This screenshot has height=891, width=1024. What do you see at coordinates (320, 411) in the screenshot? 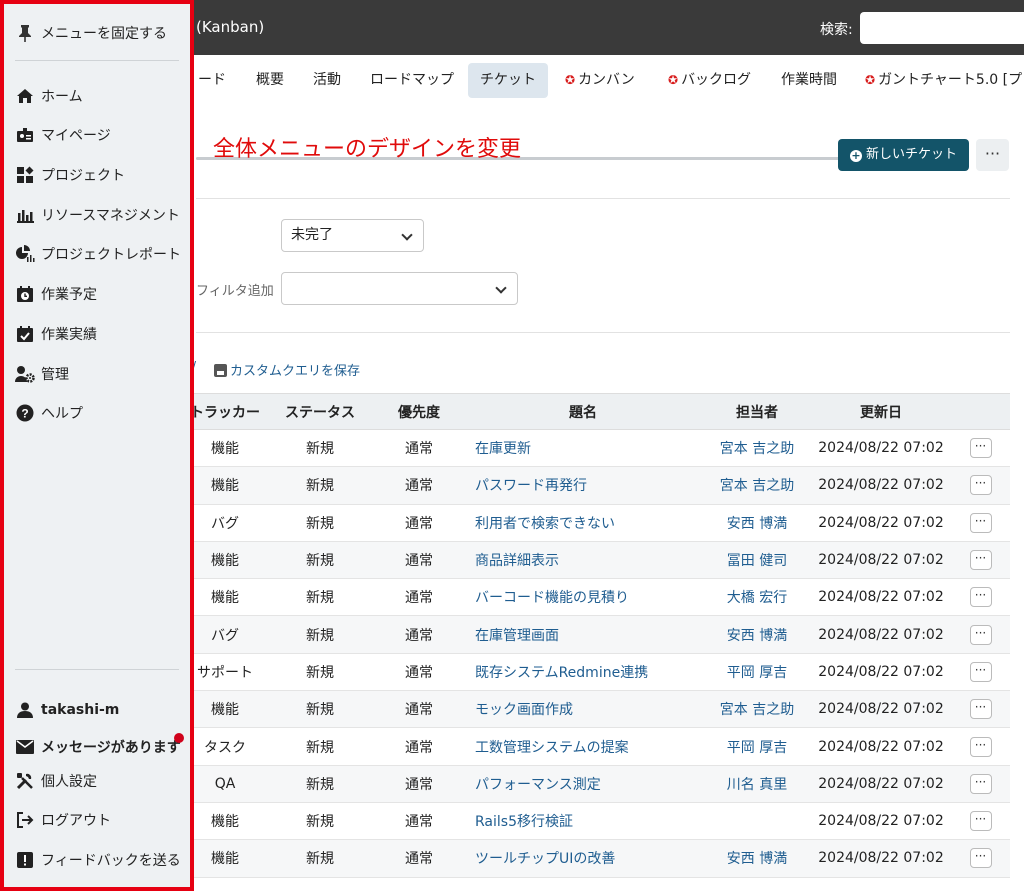
I see `column-header-status: ステータス` at bounding box center [320, 411].